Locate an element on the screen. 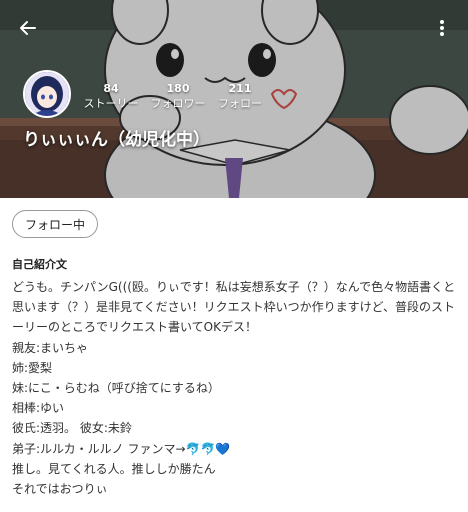  more-menu-button is located at coordinates (442, 28).